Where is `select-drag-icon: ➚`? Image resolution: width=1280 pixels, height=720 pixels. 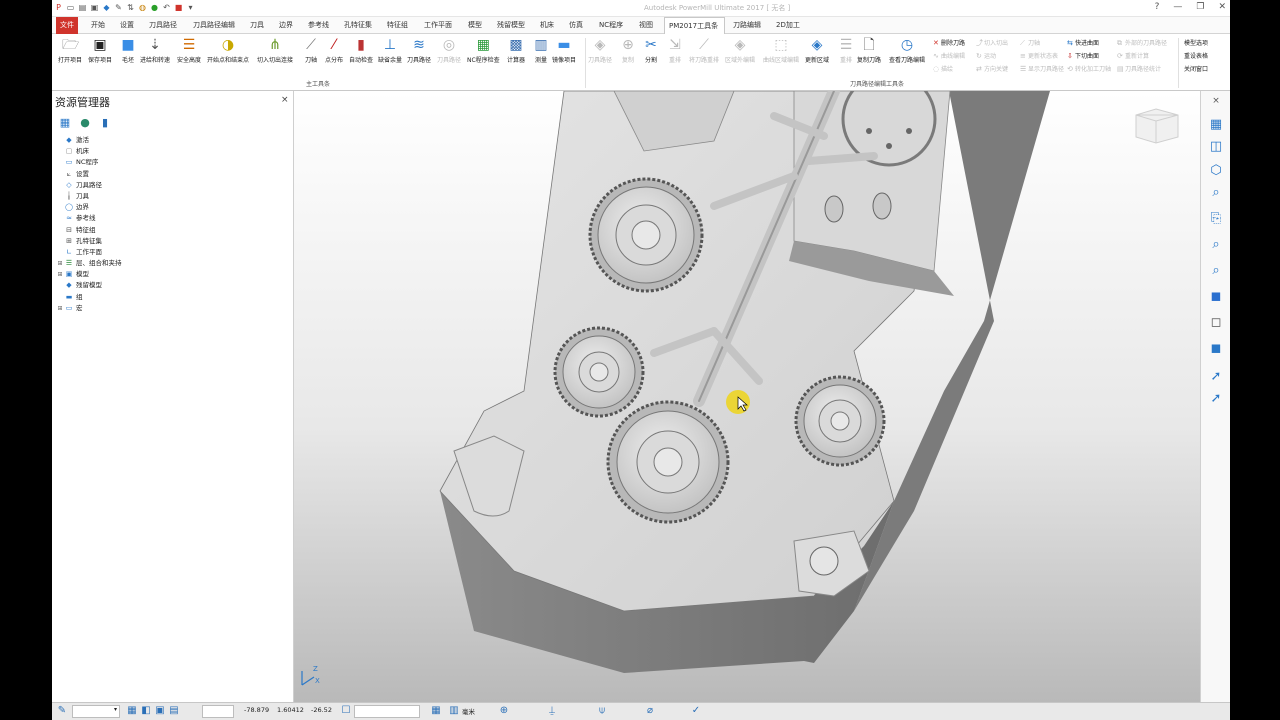 select-drag-icon: ➚ is located at coordinates (1216, 399).